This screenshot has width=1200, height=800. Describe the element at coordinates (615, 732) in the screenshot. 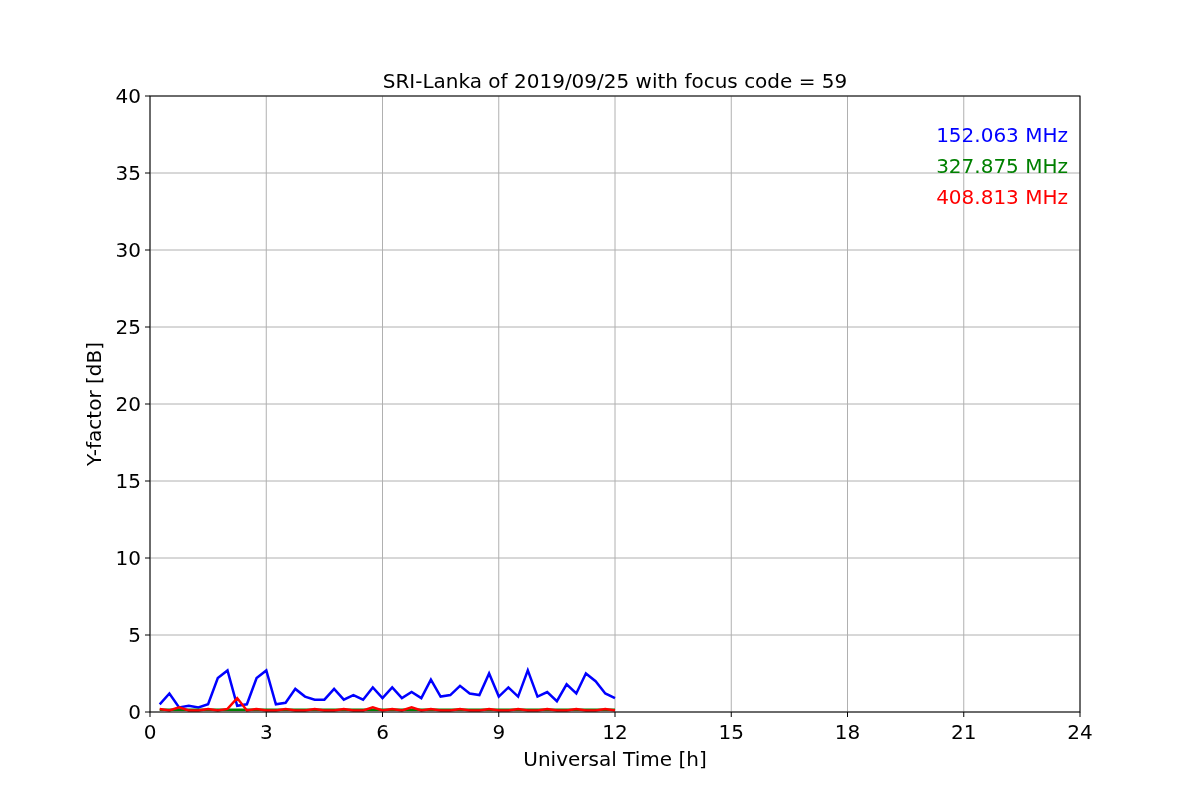

I see `x-tick-label: 12` at that location.